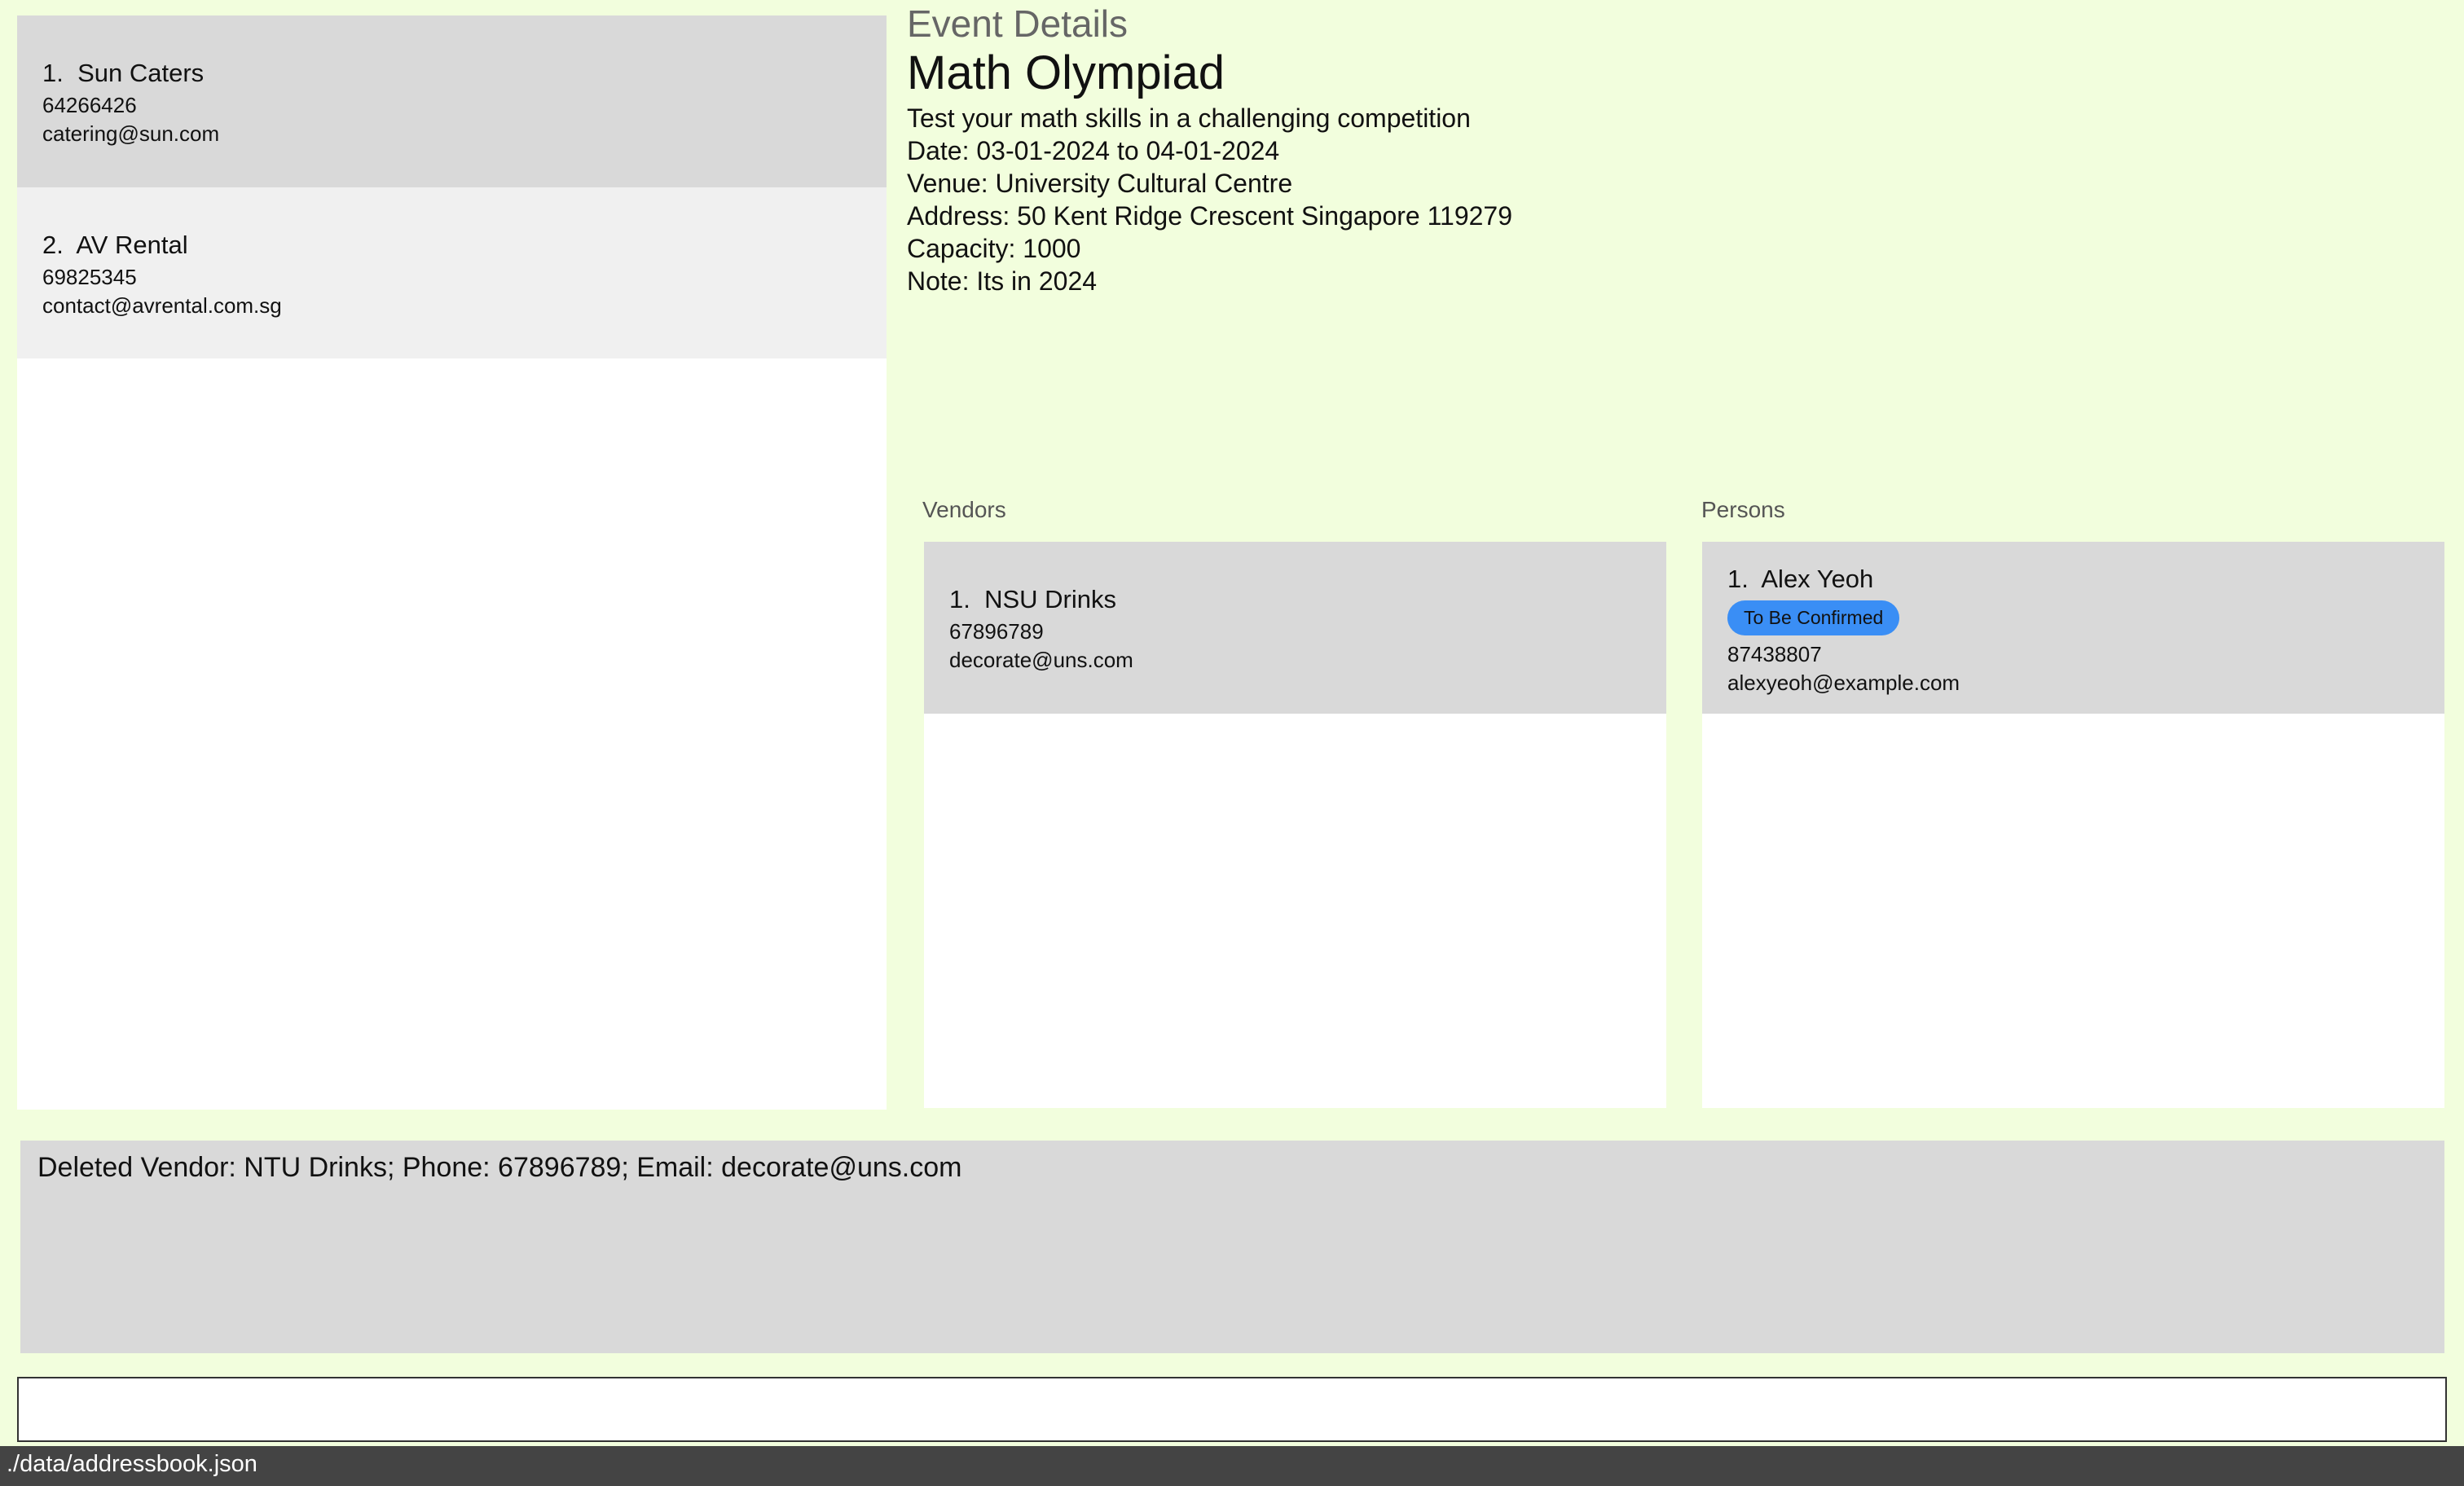  I want to click on vendor-name: 2. AV Rental, so click(451, 245).